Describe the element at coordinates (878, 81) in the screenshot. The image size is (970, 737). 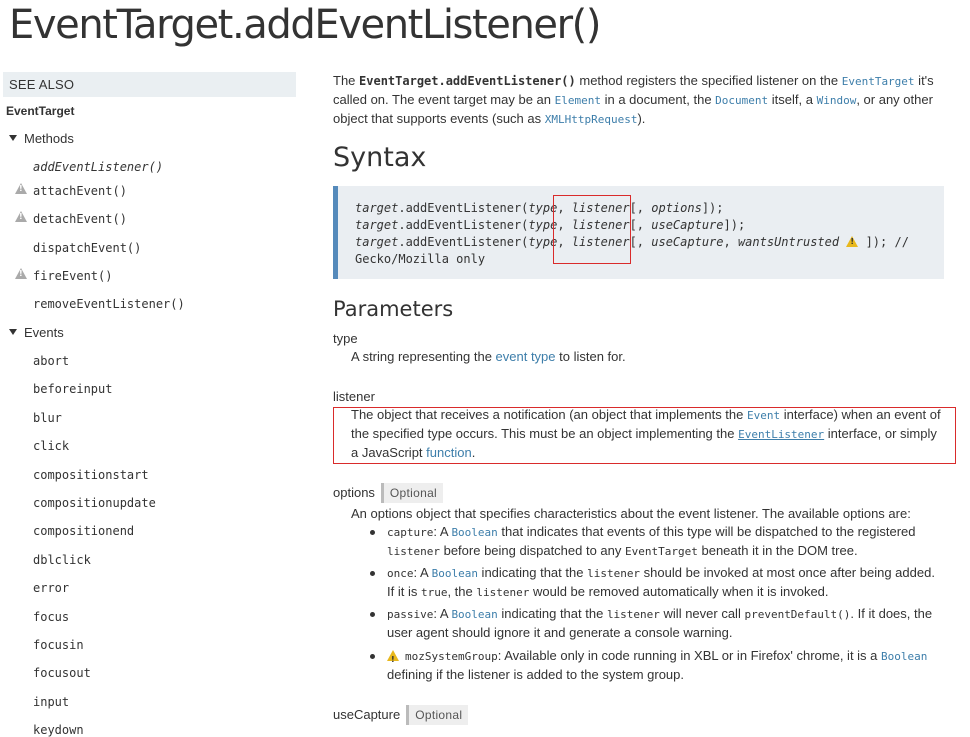
I see `link-eventtarget: EventTarget` at that location.